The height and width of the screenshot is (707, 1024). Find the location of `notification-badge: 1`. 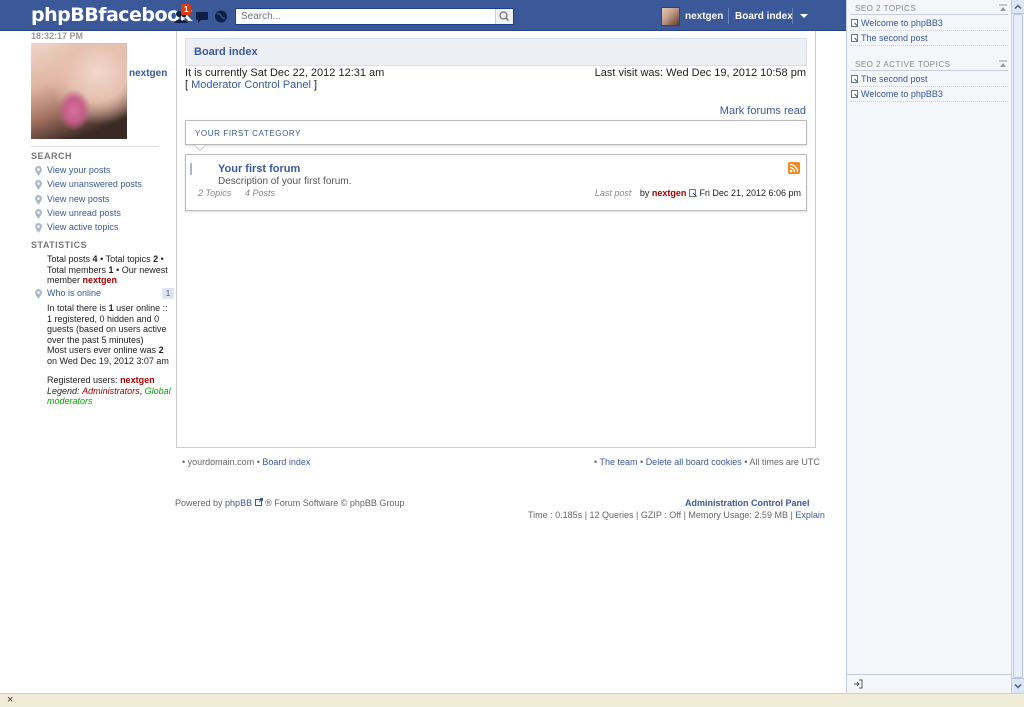

notification-badge: 1 is located at coordinates (186, 9).